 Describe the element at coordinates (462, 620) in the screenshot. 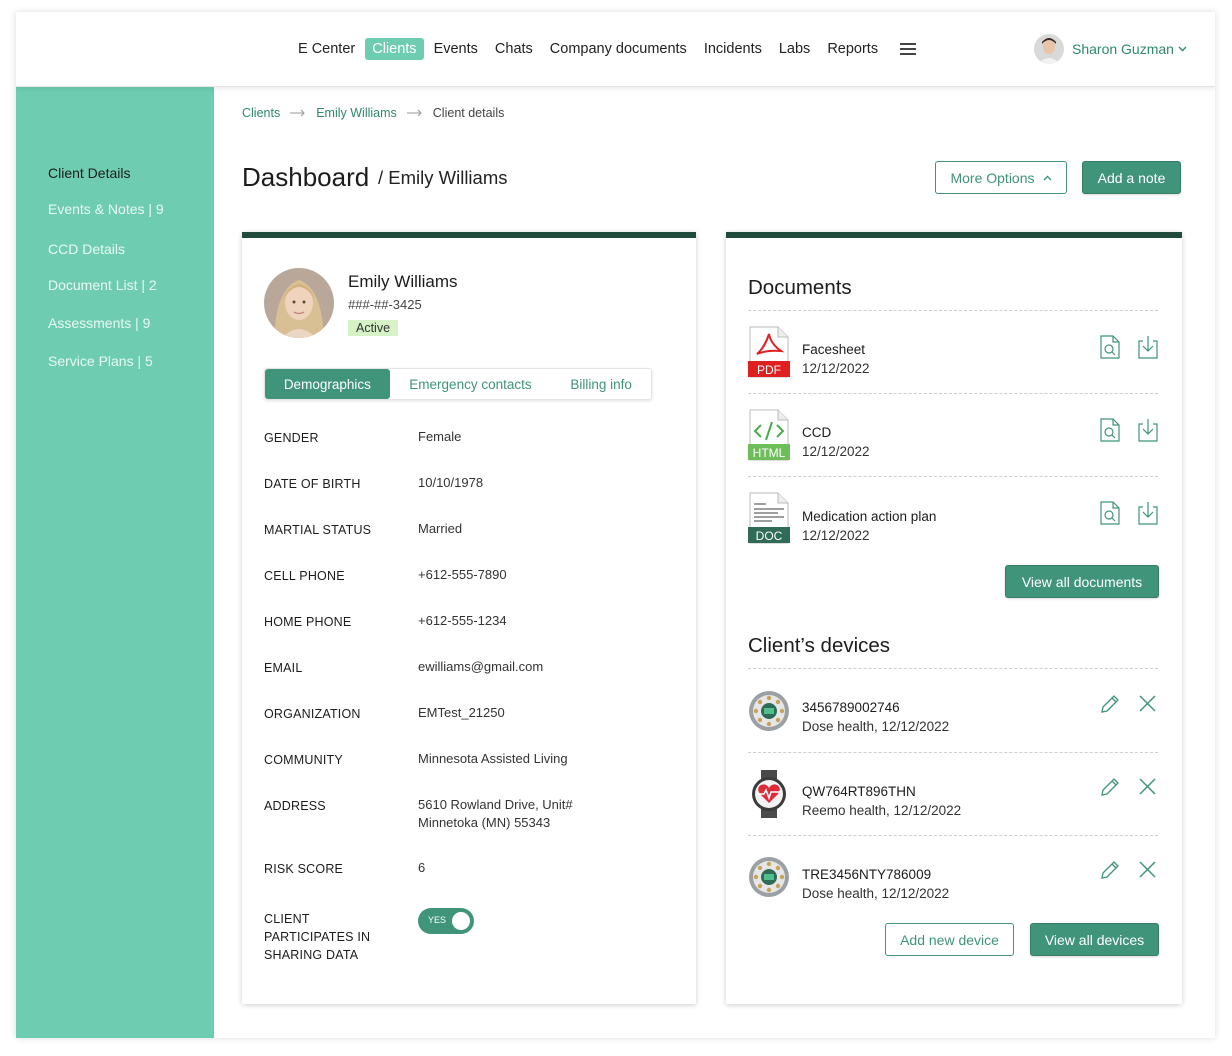

I see `home-phone-value: +612-555-1234` at that location.